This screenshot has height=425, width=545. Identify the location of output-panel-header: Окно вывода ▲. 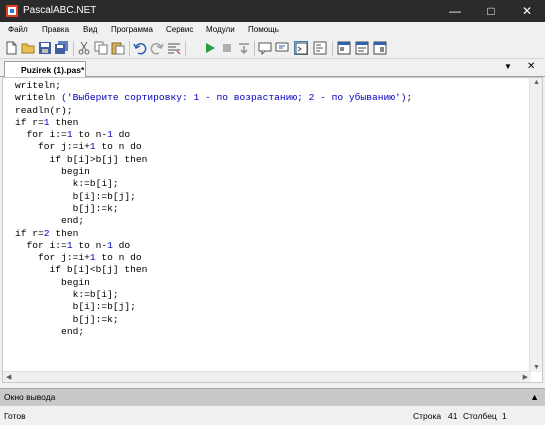
(272, 396).